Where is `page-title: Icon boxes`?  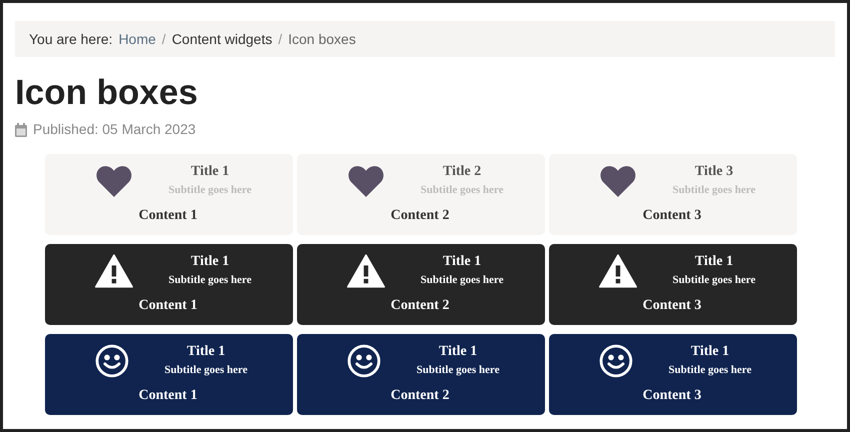
page-title: Icon boxes is located at coordinates (107, 93).